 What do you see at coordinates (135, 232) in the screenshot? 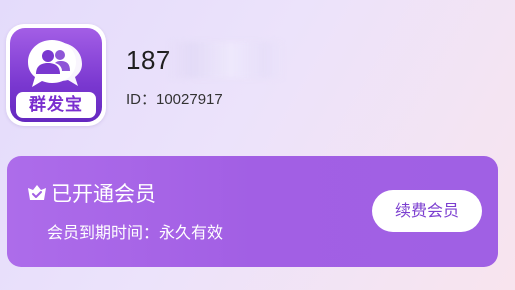
I see `membership-expiry: 会员到期时间：永久有效` at bounding box center [135, 232].